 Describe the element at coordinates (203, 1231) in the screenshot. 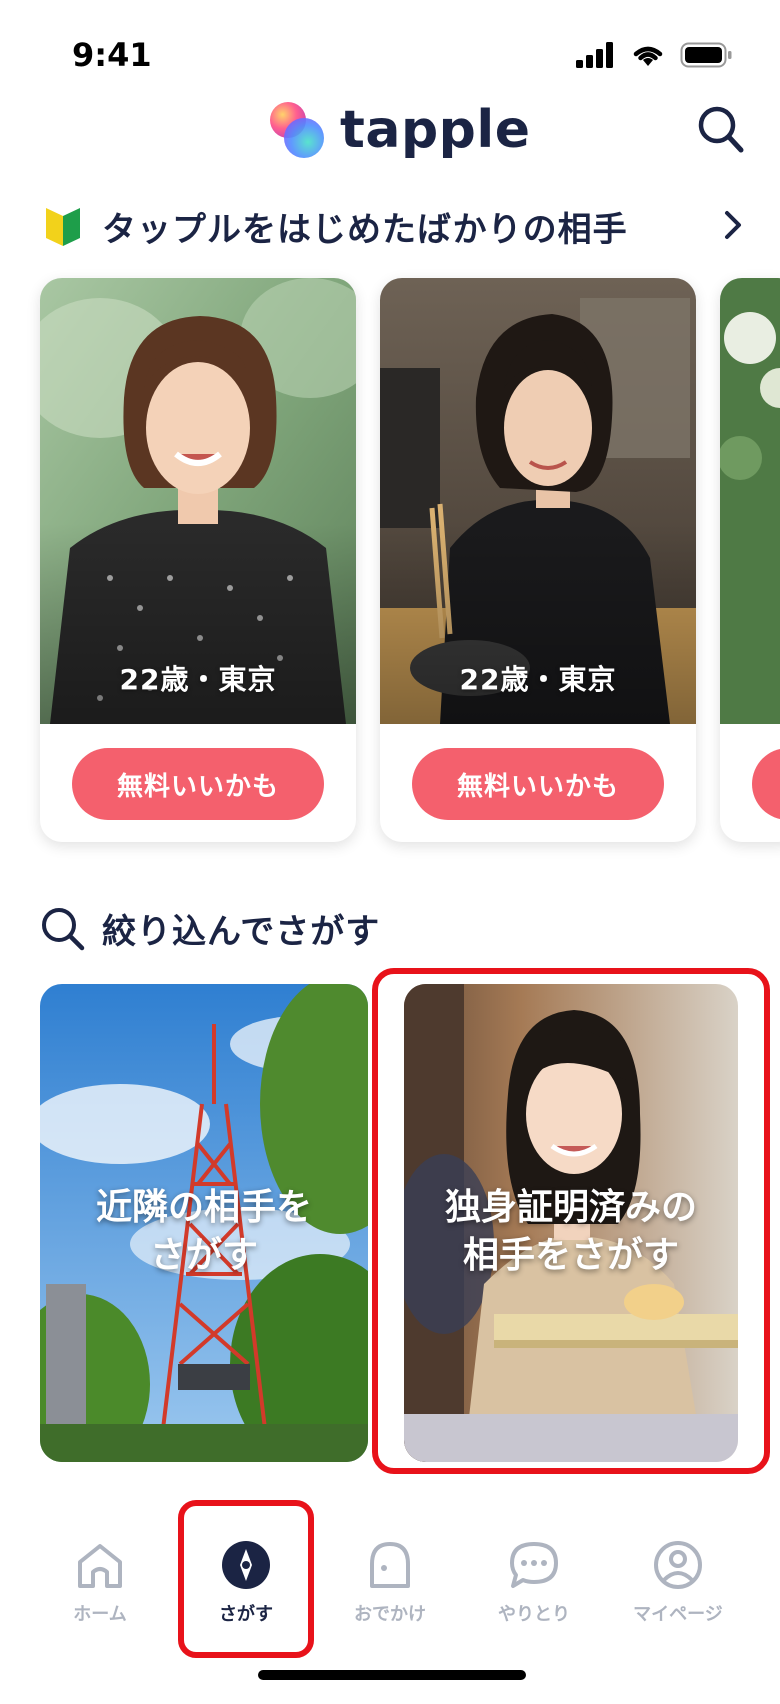

I see `nearby-search-label: 近隣の相手を さがす` at that location.